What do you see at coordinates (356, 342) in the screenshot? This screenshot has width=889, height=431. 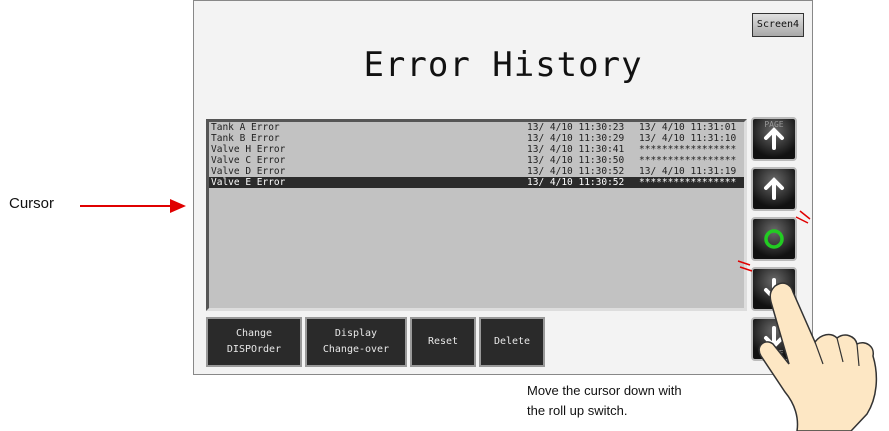 I see `display-changeover-button: Display Change-over` at bounding box center [356, 342].